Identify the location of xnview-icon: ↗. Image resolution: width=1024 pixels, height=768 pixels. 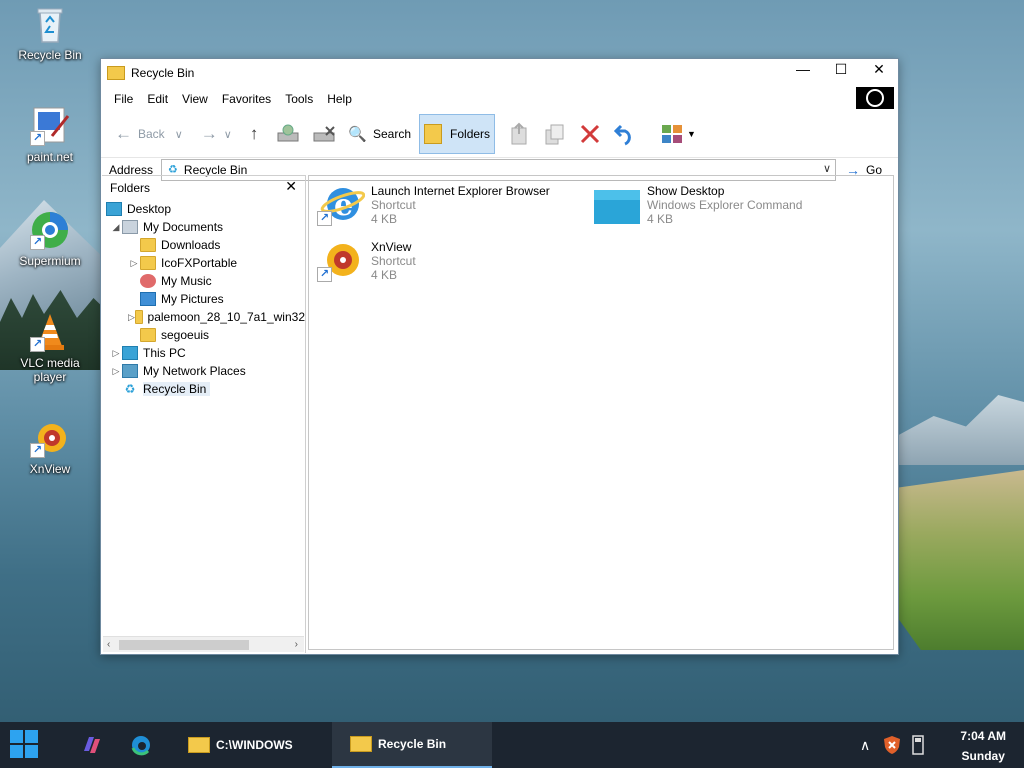
(50, 438).